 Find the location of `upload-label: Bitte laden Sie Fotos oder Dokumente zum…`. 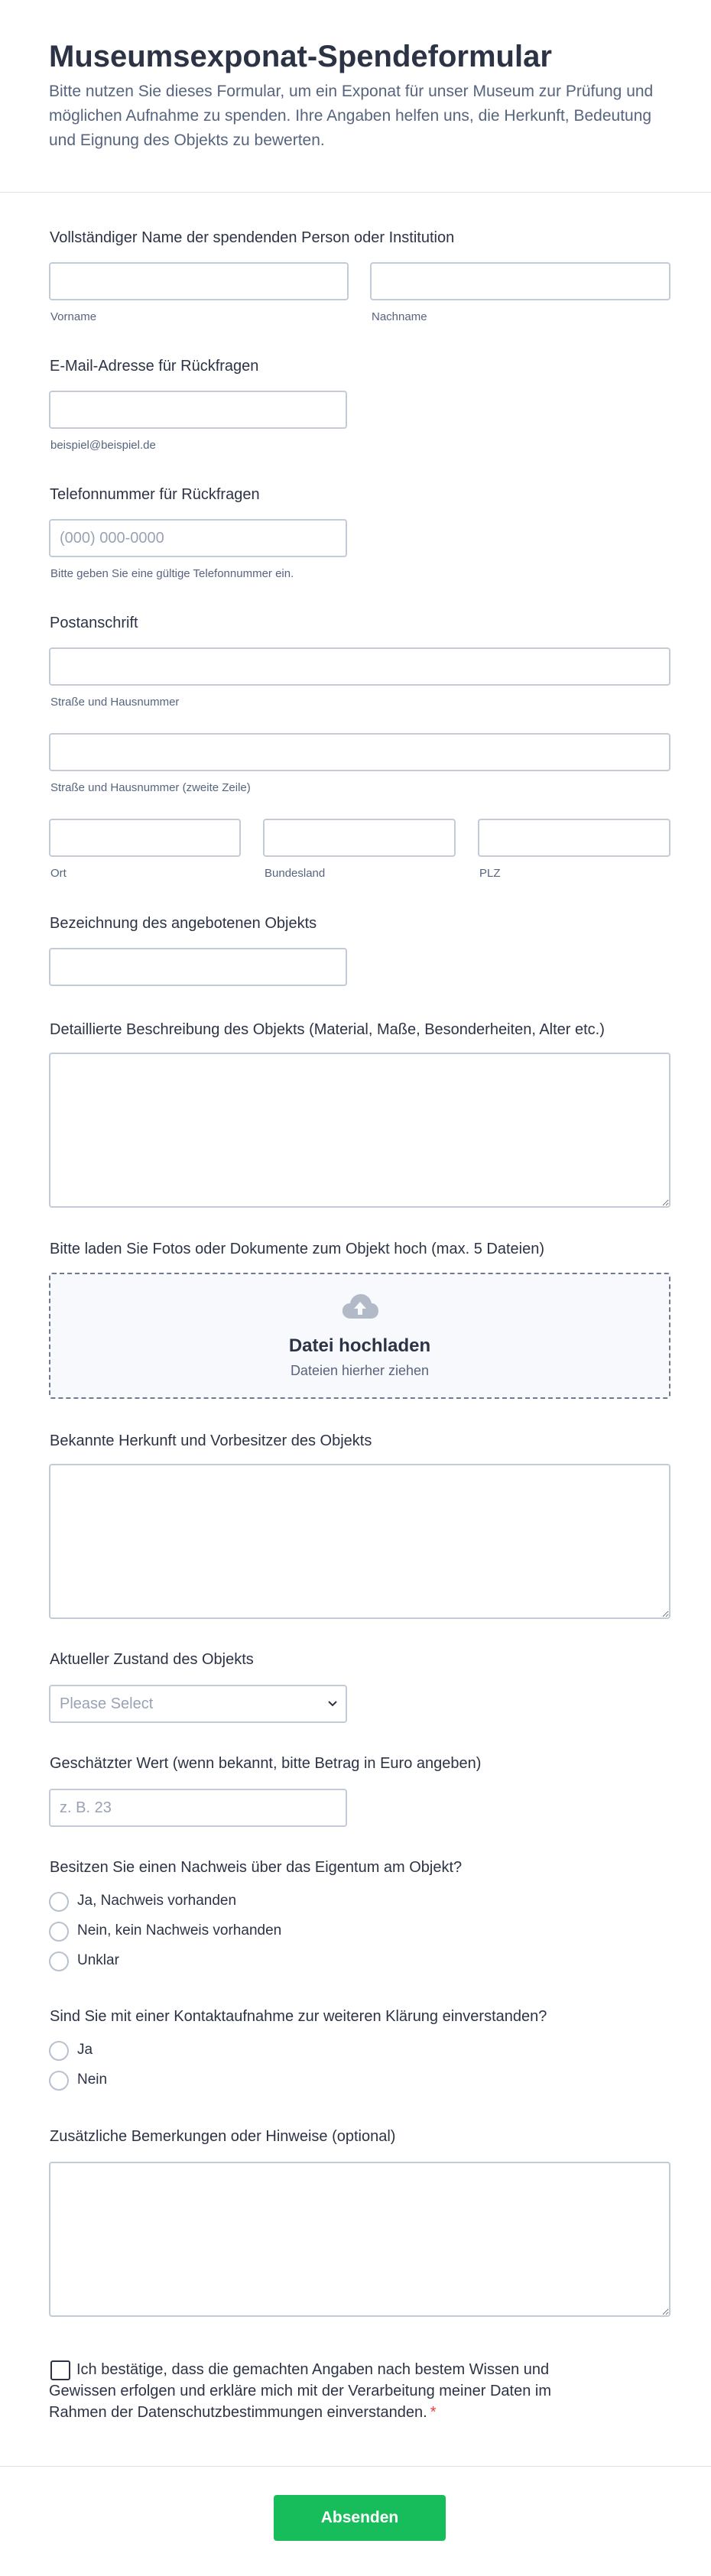

upload-label: Bitte laden Sie Fotos oder Dokumente zum… is located at coordinates (297, 1249).